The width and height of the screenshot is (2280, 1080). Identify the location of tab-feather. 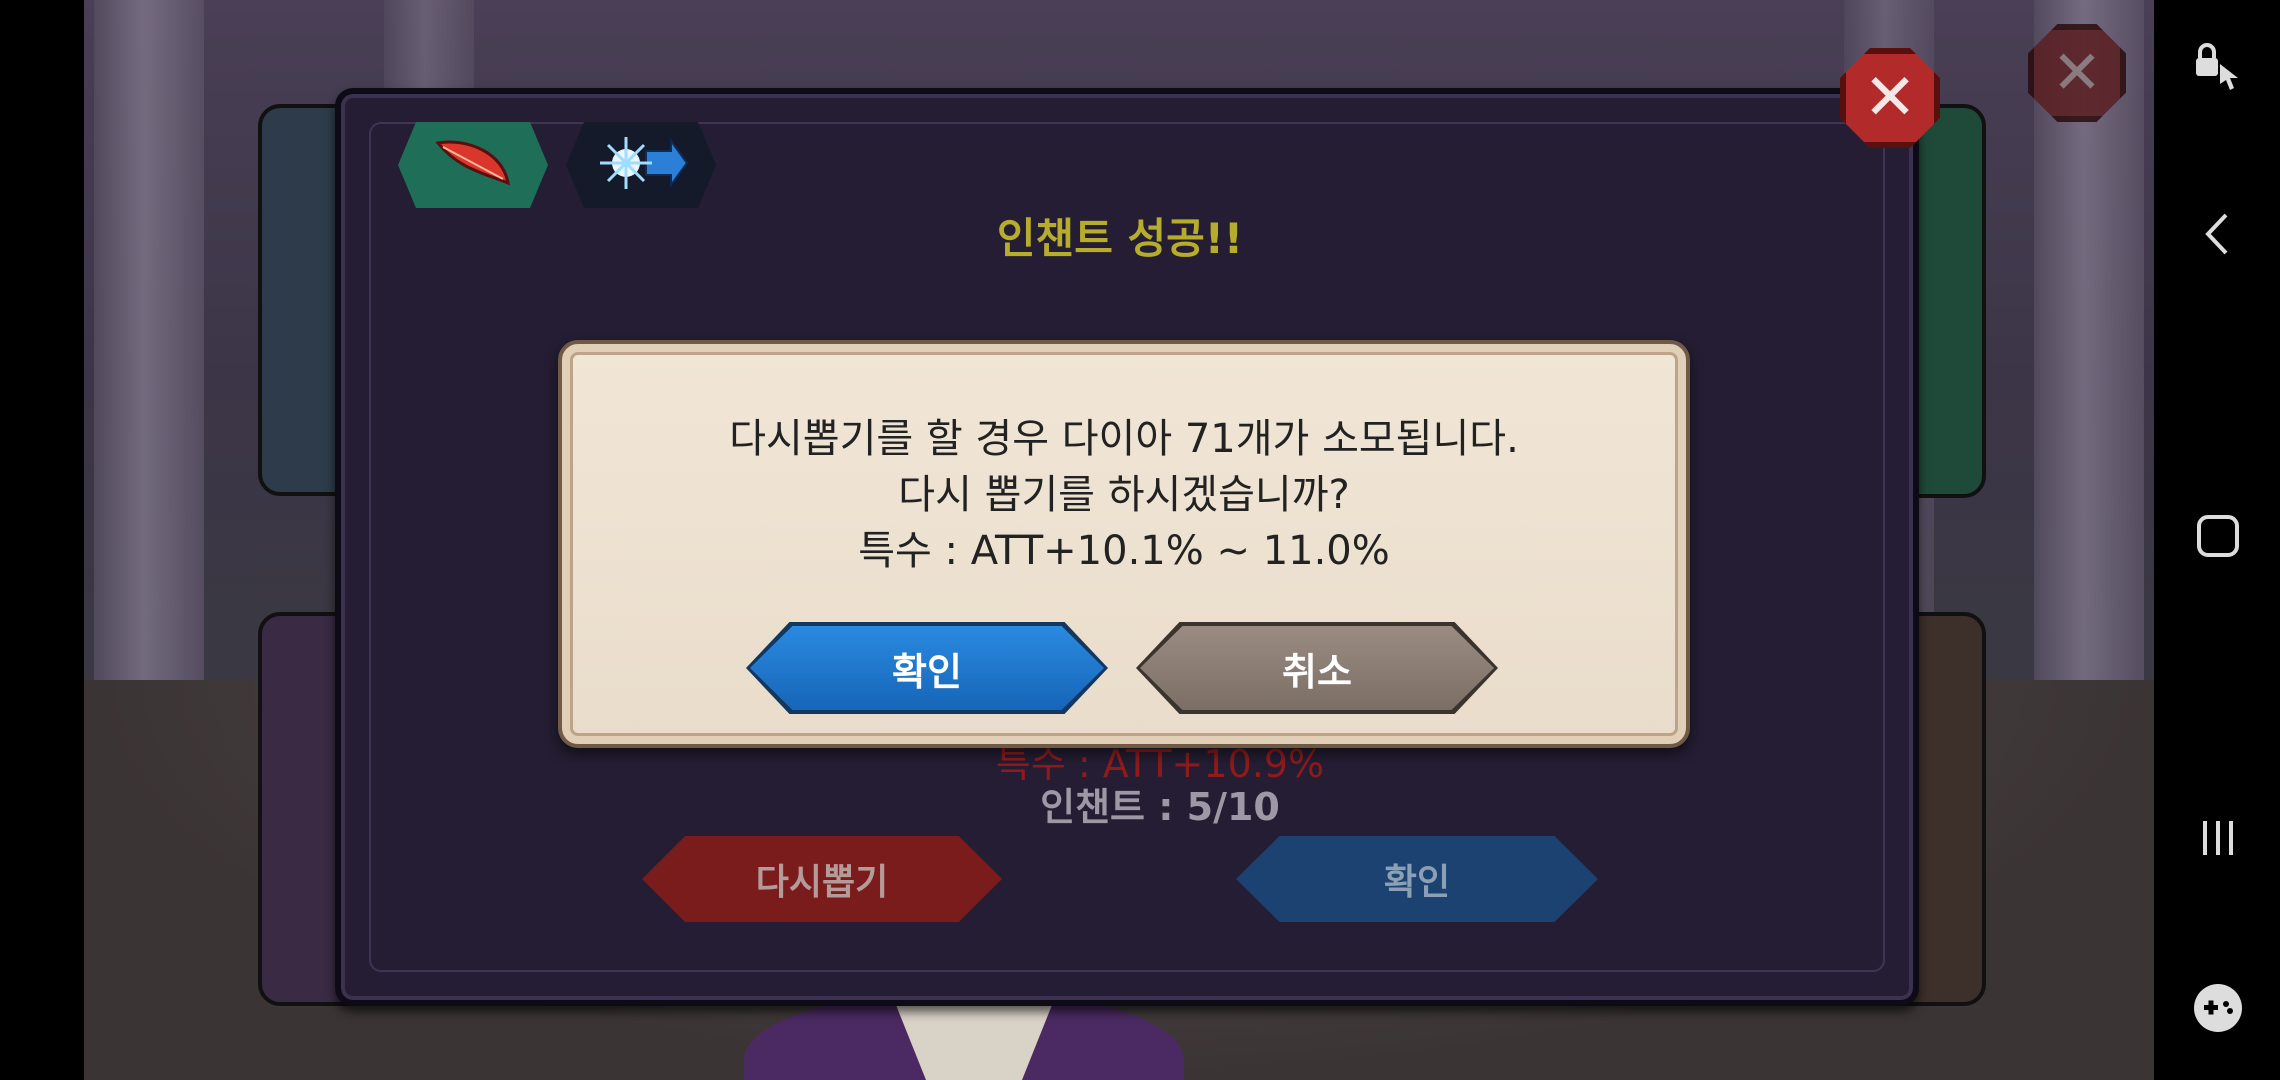
(473, 165).